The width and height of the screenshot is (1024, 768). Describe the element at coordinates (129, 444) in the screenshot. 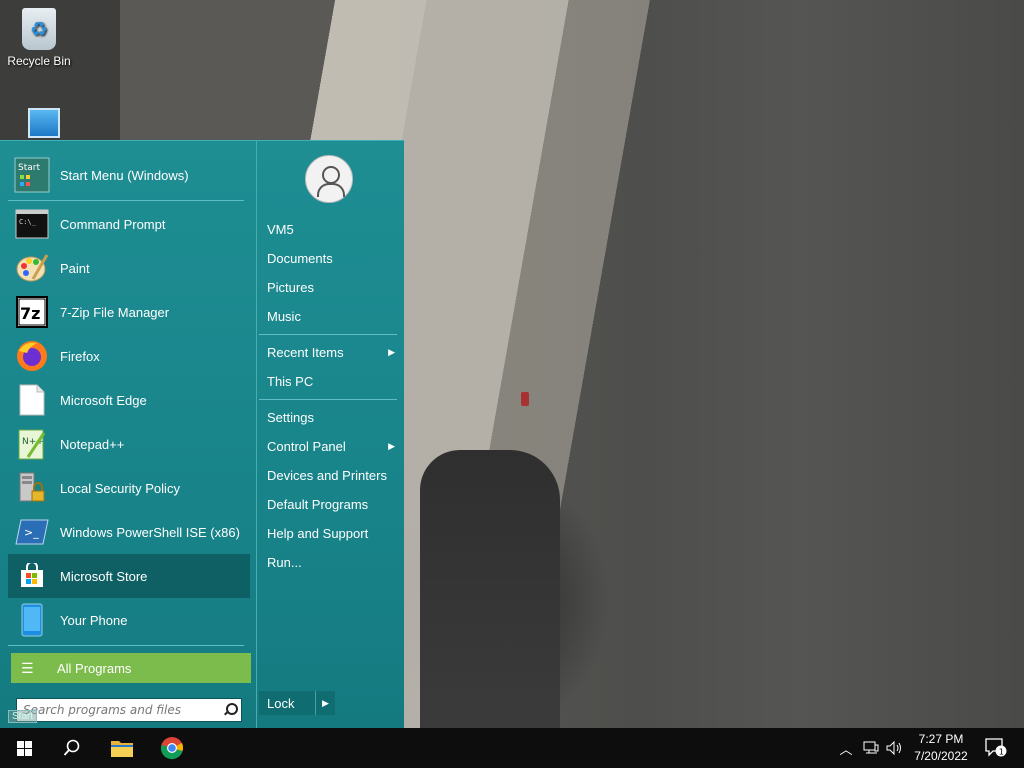

I see `app-item-notepadpp: N++ Notepad++` at that location.